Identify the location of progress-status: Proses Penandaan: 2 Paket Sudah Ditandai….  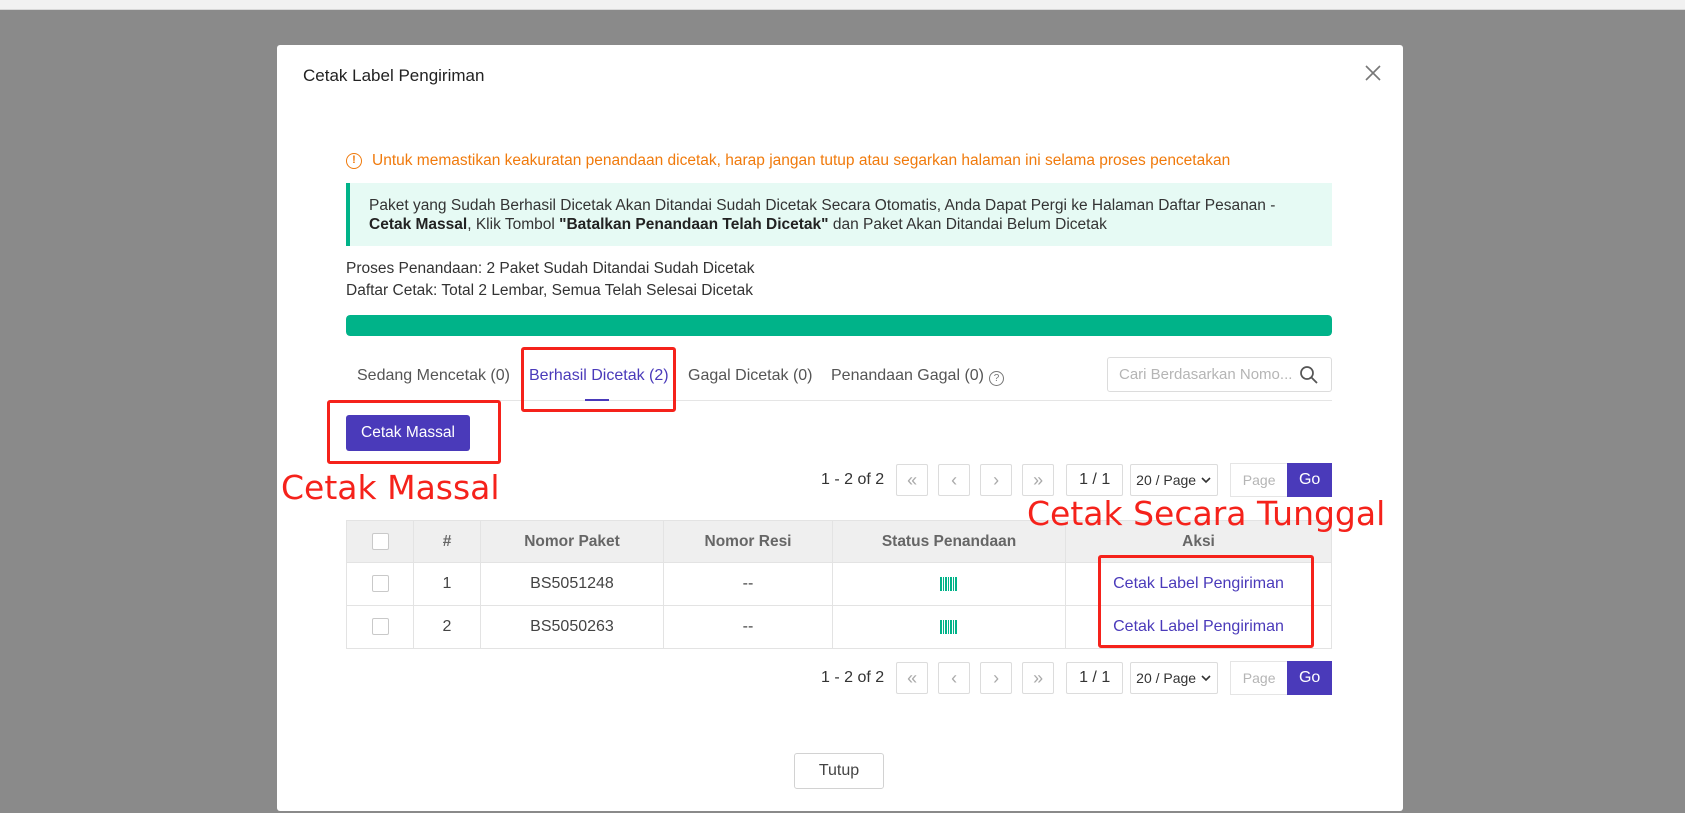
(550, 280).